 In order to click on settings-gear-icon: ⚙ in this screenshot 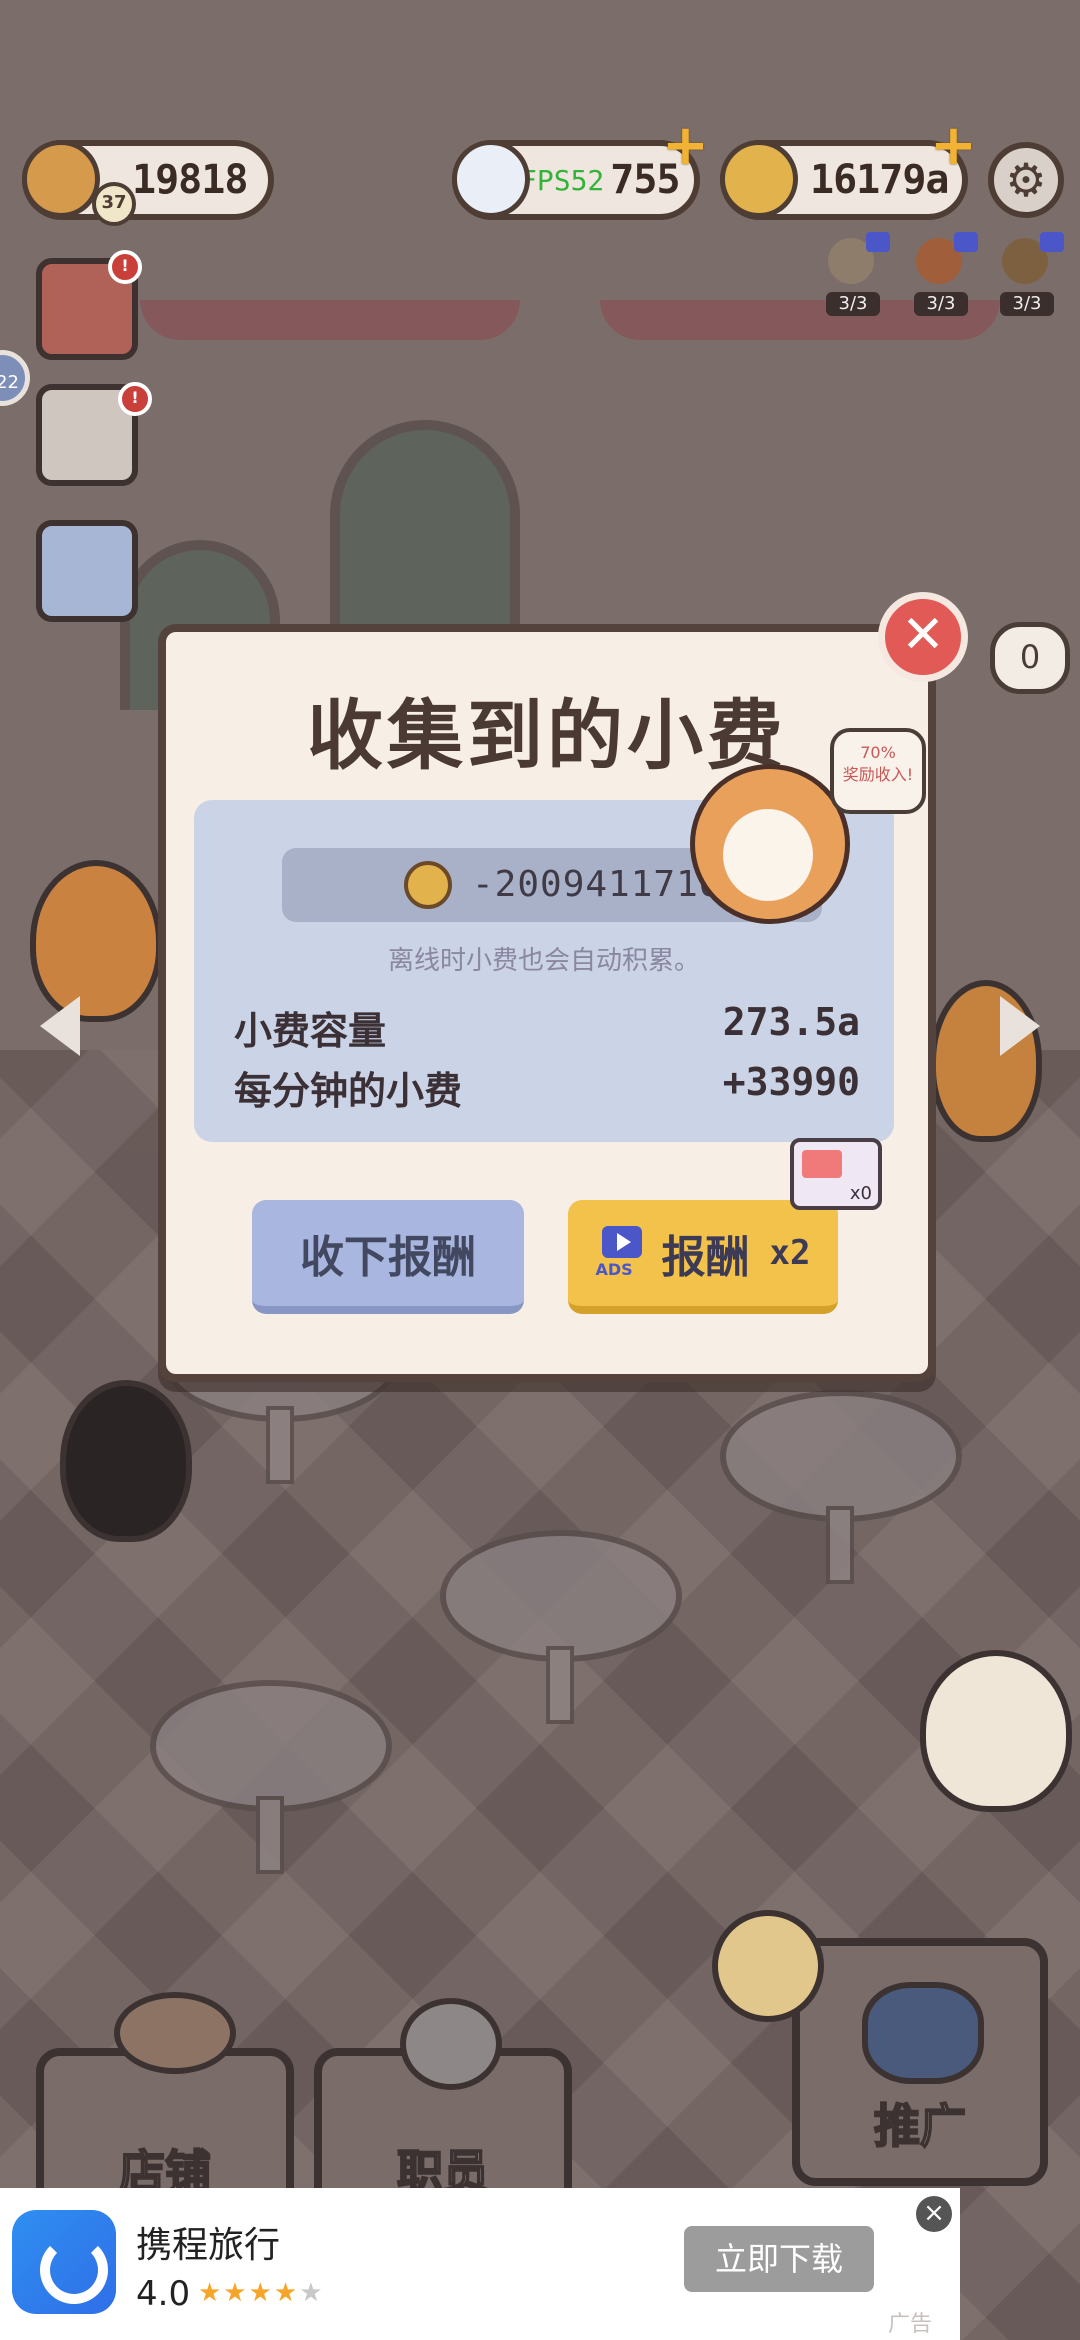, I will do `click(1026, 180)`.